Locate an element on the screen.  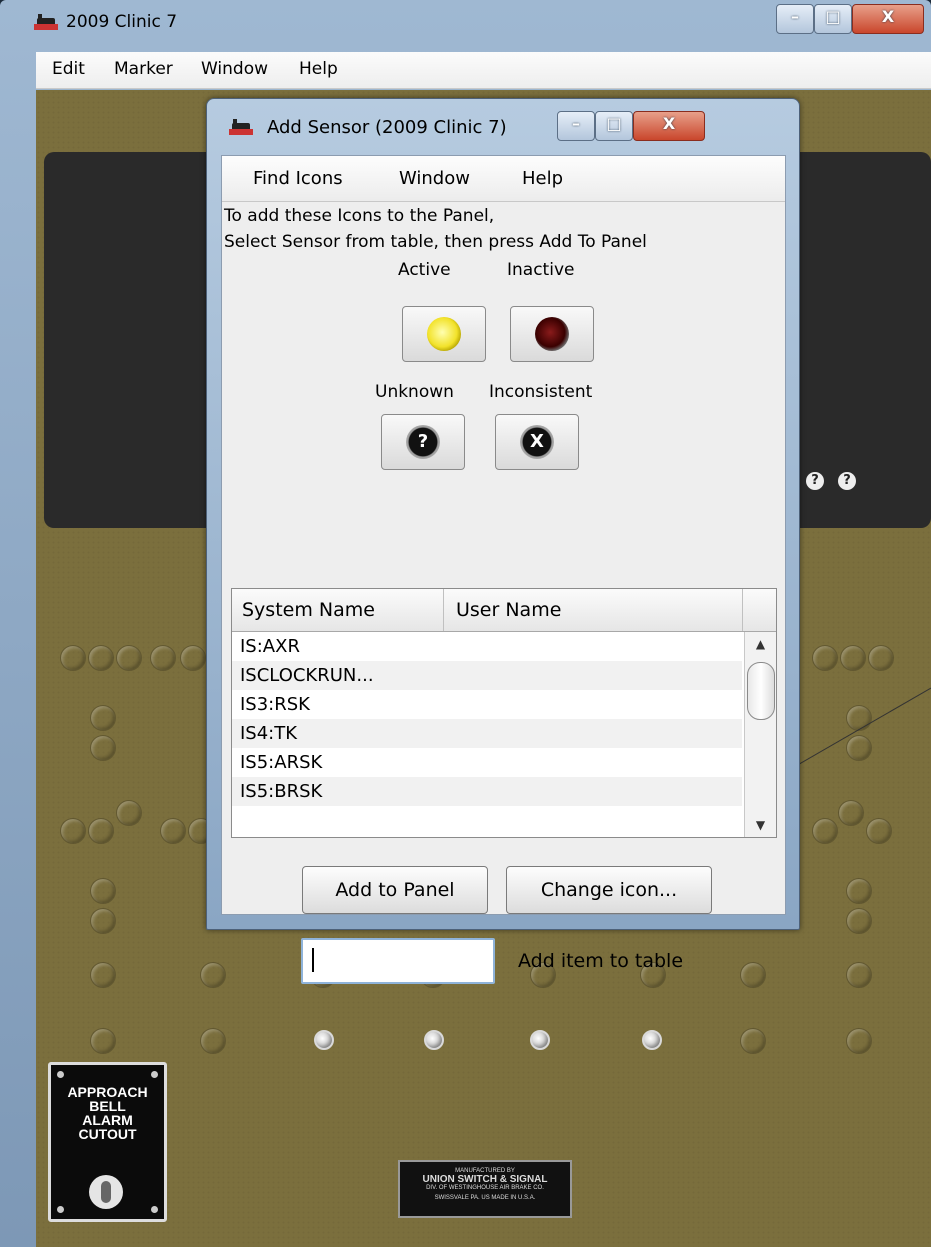
question-mark-icon: ? is located at coordinates (423, 442).